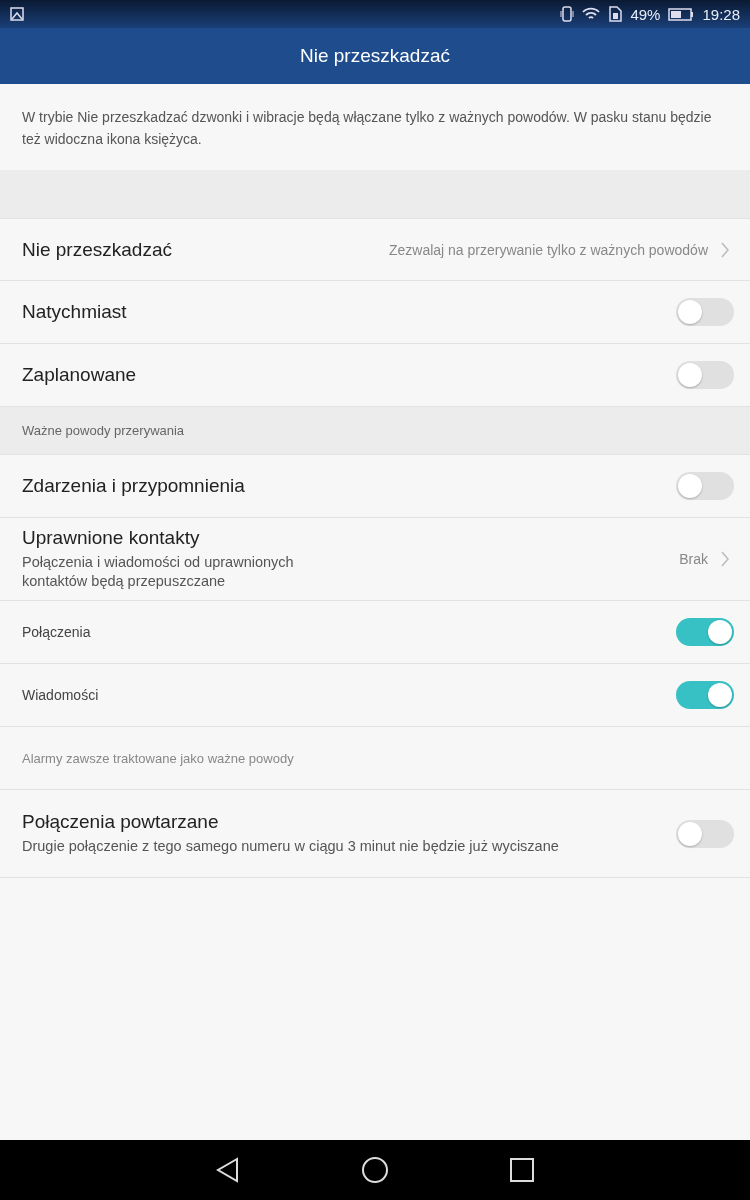 This screenshot has height=1200, width=750. What do you see at coordinates (548, 249) in the screenshot?
I see `setting-value: Zezwalaj na przerywanie tylko z ważnych powodów` at bounding box center [548, 249].